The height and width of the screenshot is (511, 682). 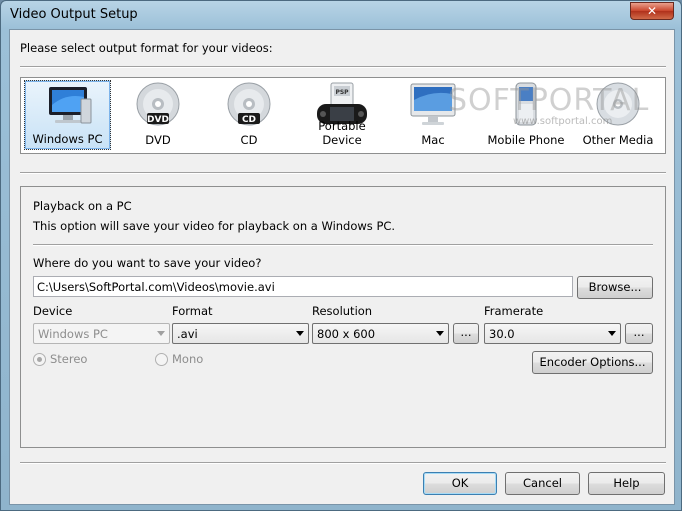 I want to click on resolution-dropdown: 800 x 600, so click(x=380, y=333).